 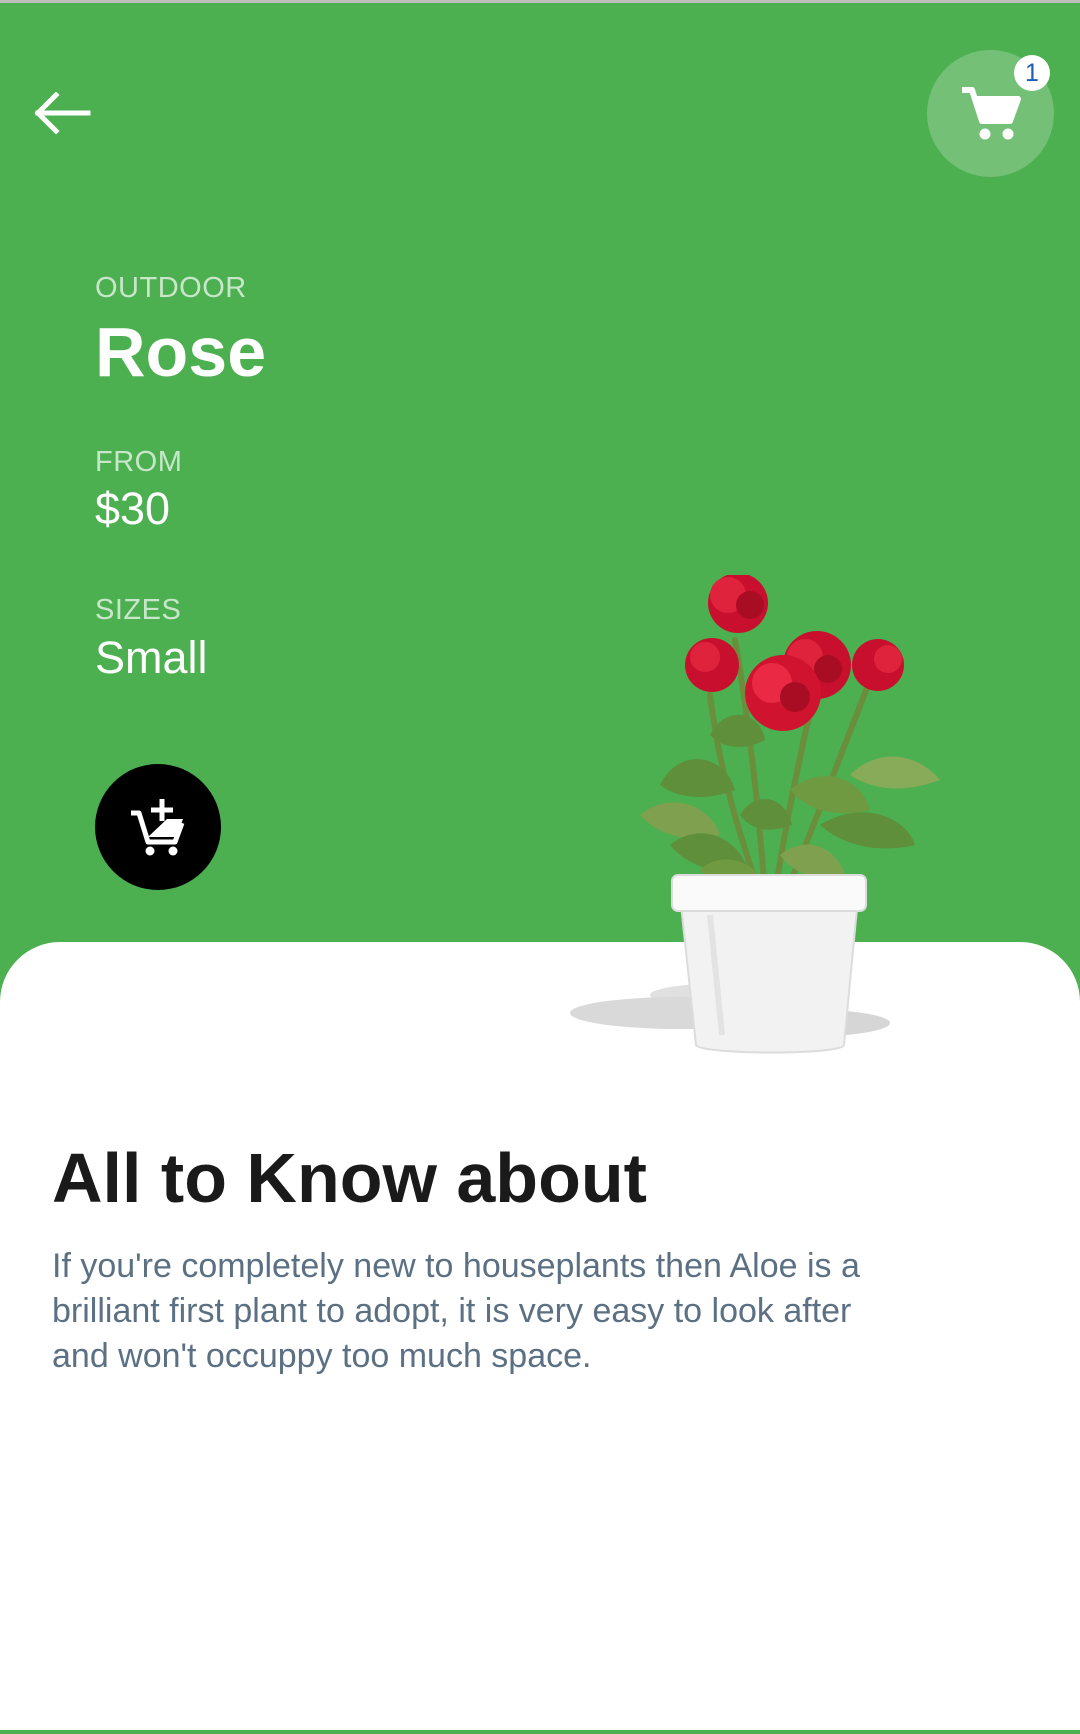 What do you see at coordinates (139, 462) in the screenshot?
I see `price-label: FROM` at bounding box center [139, 462].